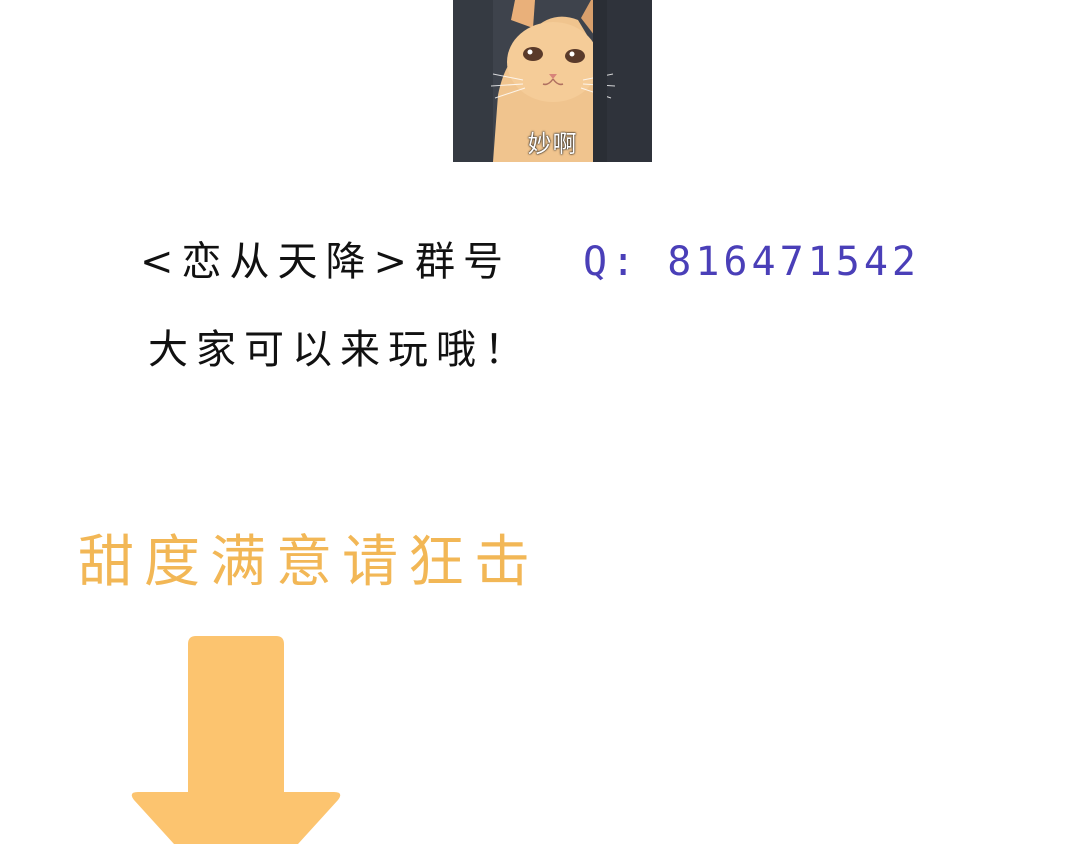 This screenshot has width=1080, height=848. I want to click on down-arrow-icon, so click(236, 742).